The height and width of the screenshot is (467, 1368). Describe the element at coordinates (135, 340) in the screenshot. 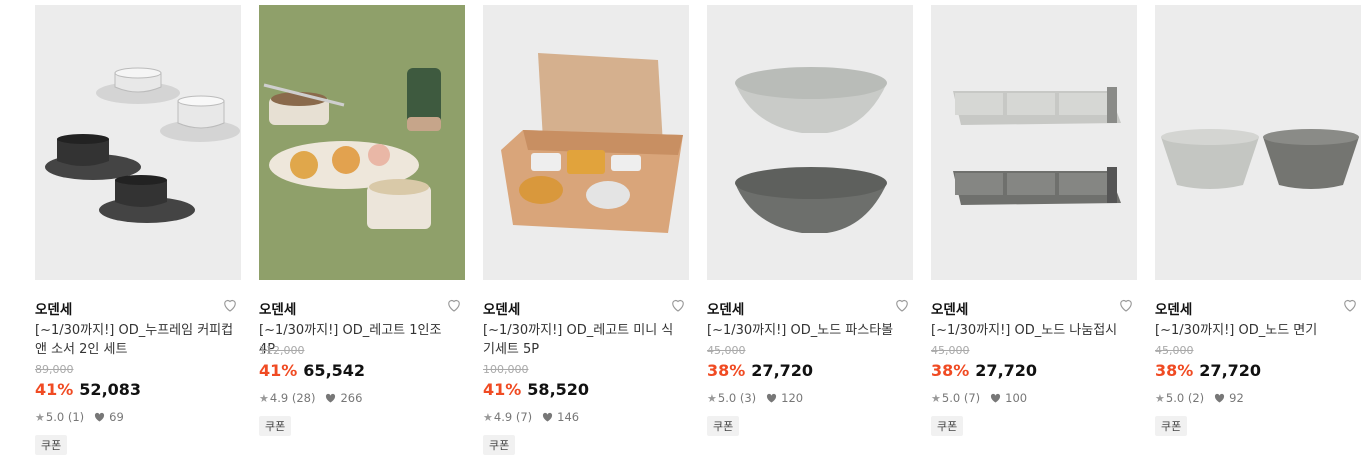

I see `product-title: [~1/30까지!] OD_누프레임 커피컵 앤 소서 2인 세트` at that location.